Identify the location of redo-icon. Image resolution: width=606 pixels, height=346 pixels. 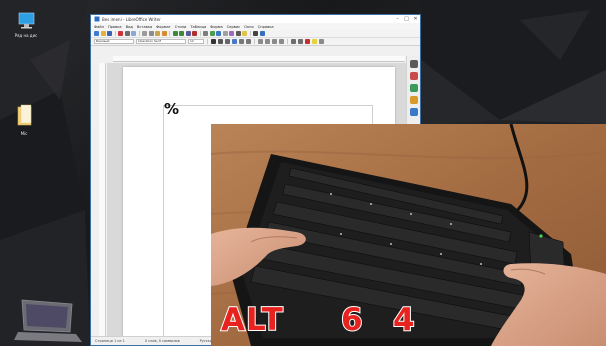
(181, 33).